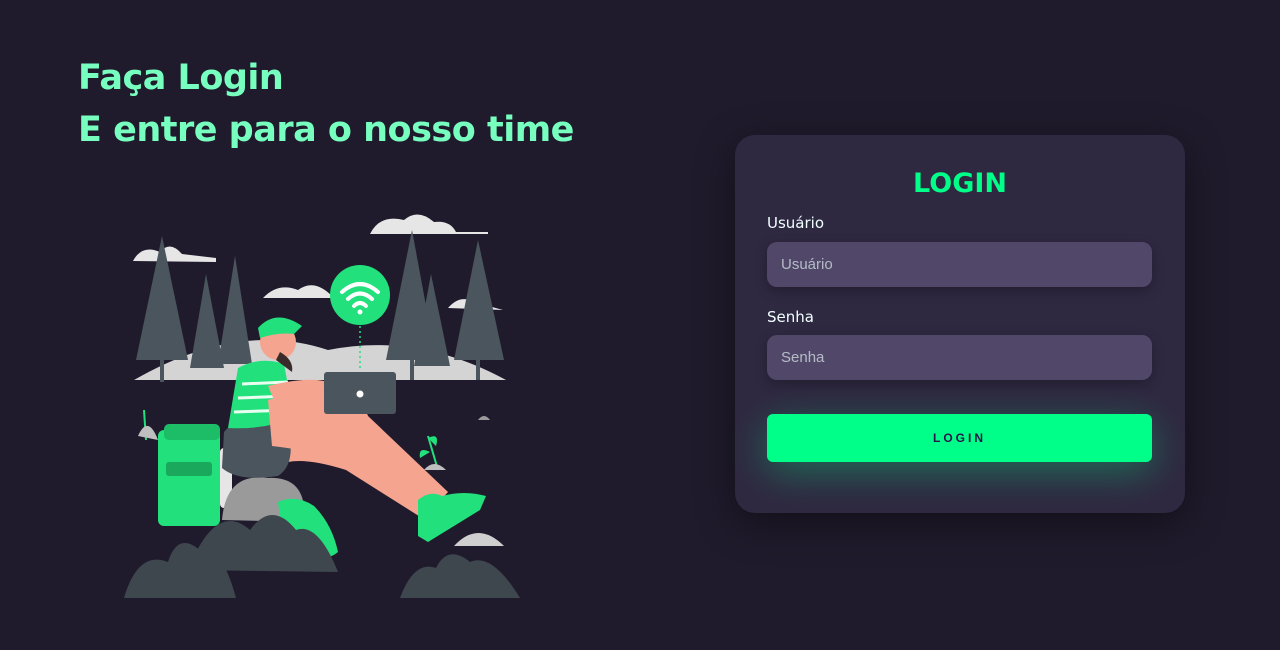 The image size is (1280, 650). Describe the element at coordinates (326, 130) in the screenshot. I see `hero-title-line-2: E entre para o nosso time` at that location.